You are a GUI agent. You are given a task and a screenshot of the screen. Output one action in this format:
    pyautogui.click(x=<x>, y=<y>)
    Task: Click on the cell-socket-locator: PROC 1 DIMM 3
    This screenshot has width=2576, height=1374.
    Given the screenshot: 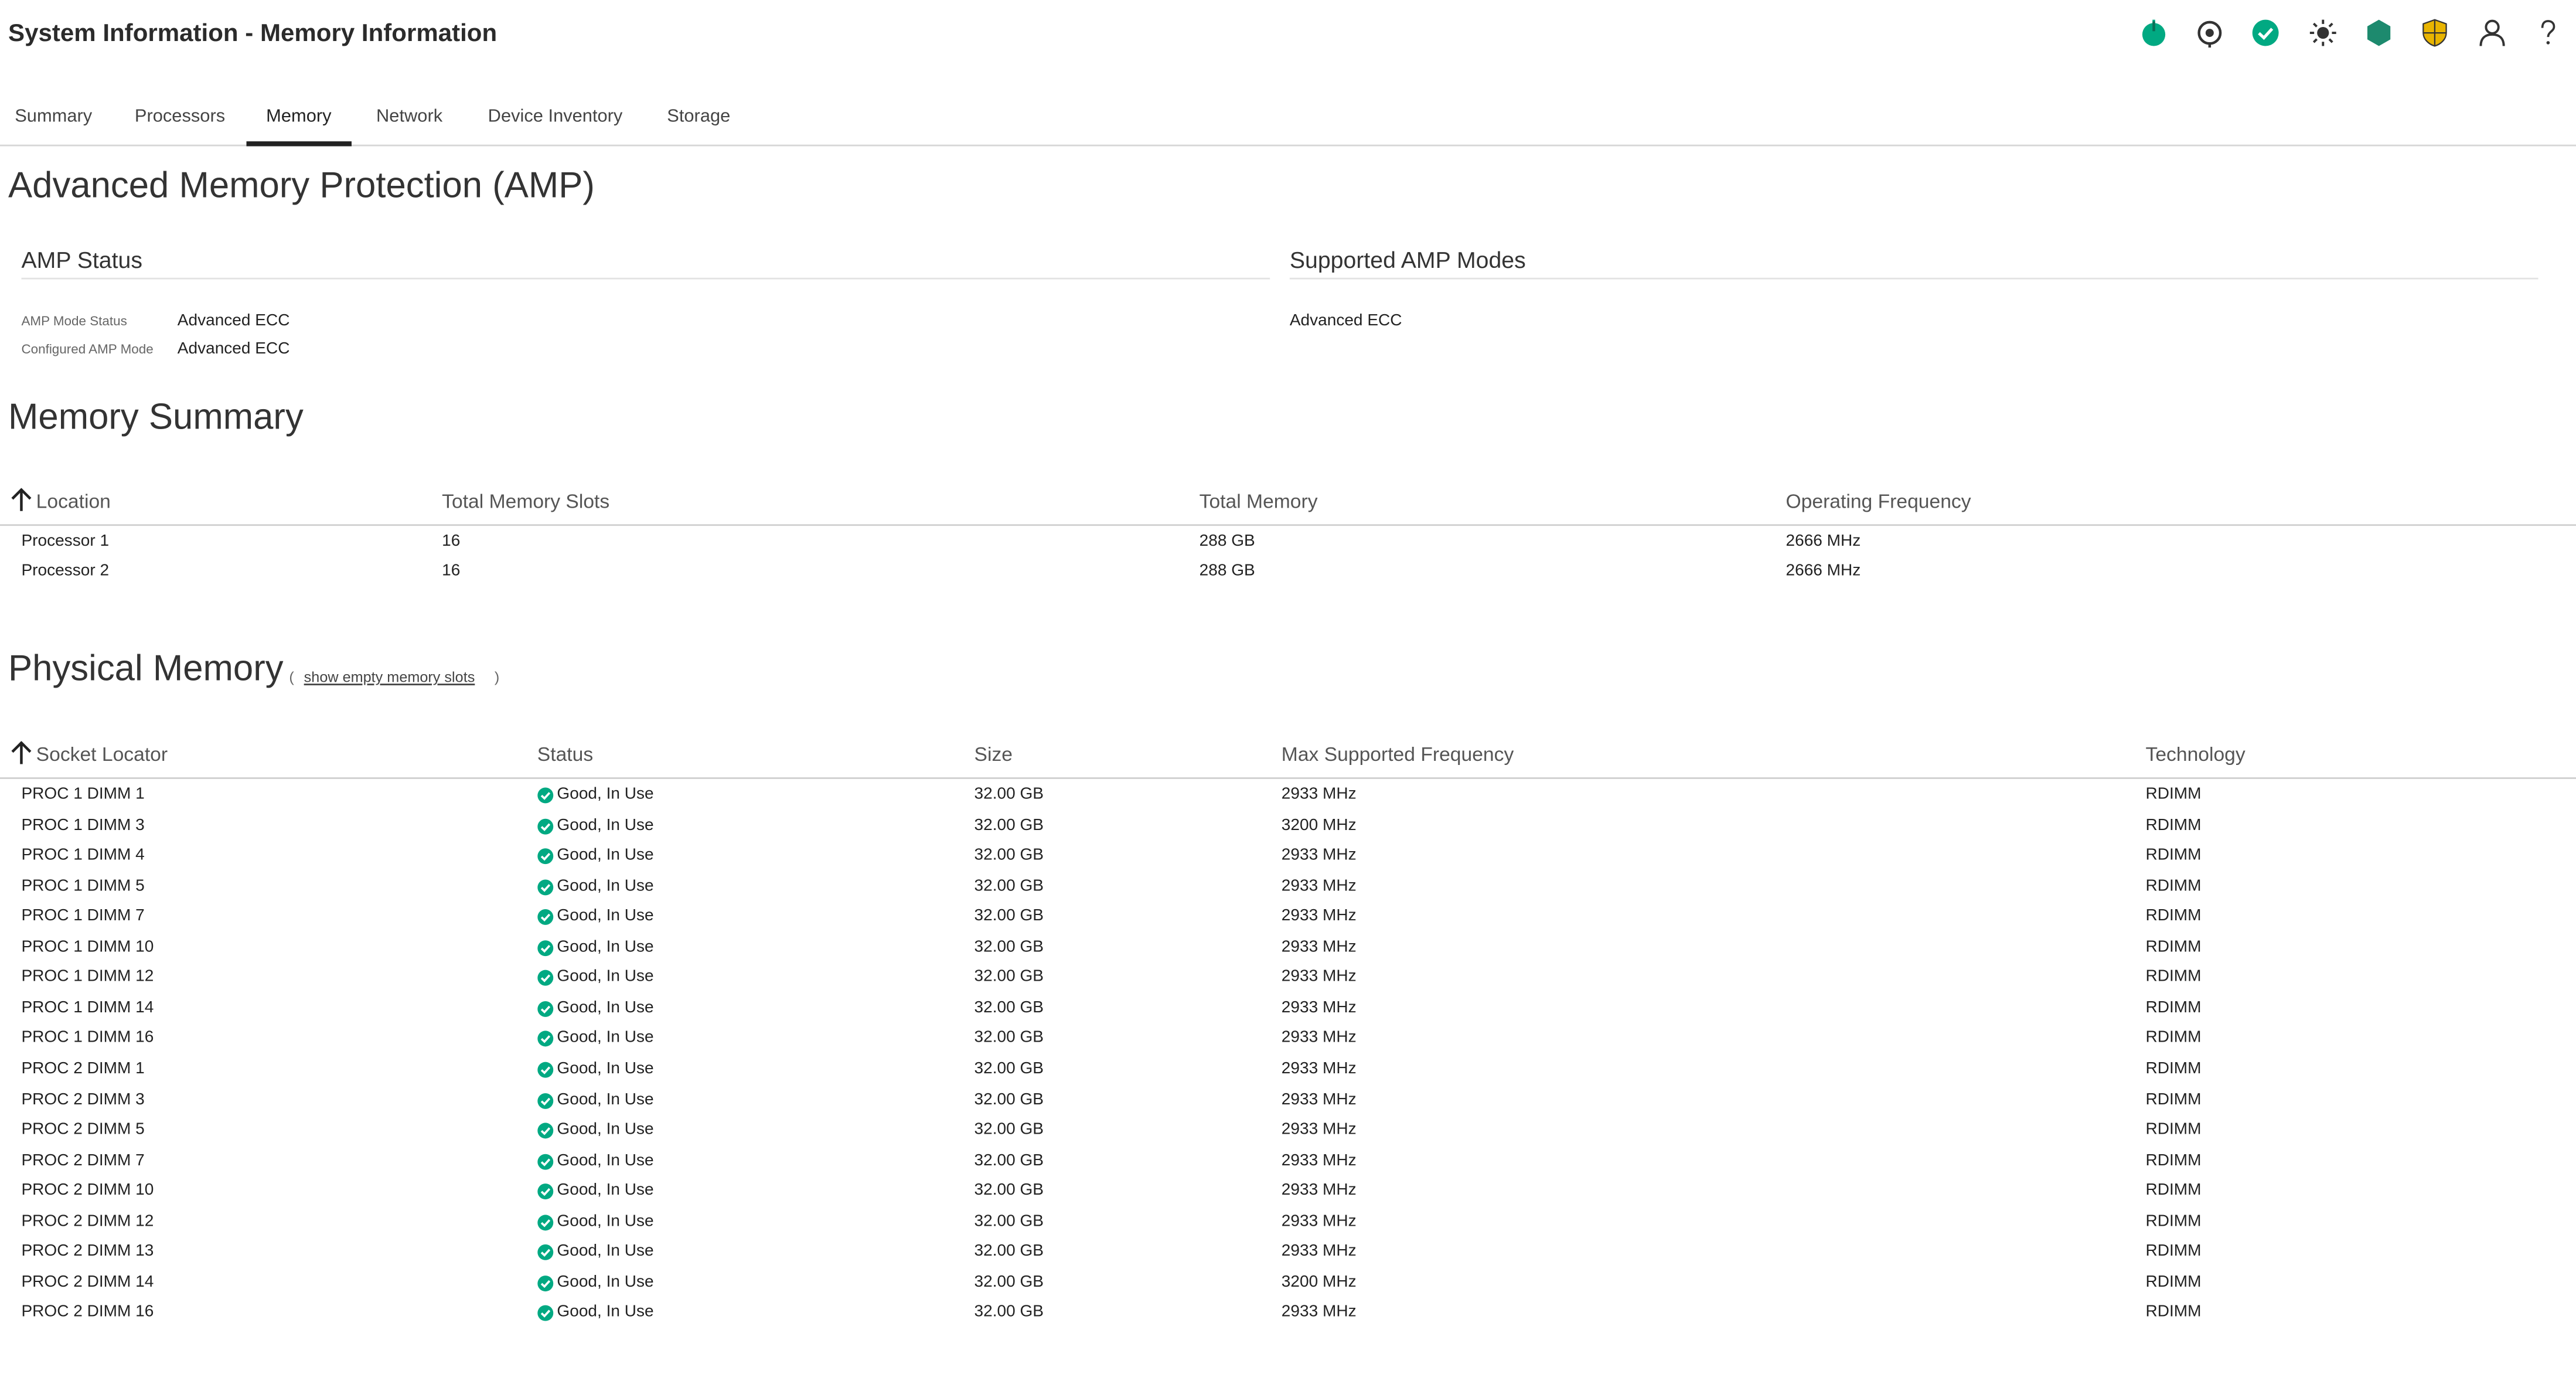 What is the action you would take?
    pyautogui.click(x=83, y=825)
    